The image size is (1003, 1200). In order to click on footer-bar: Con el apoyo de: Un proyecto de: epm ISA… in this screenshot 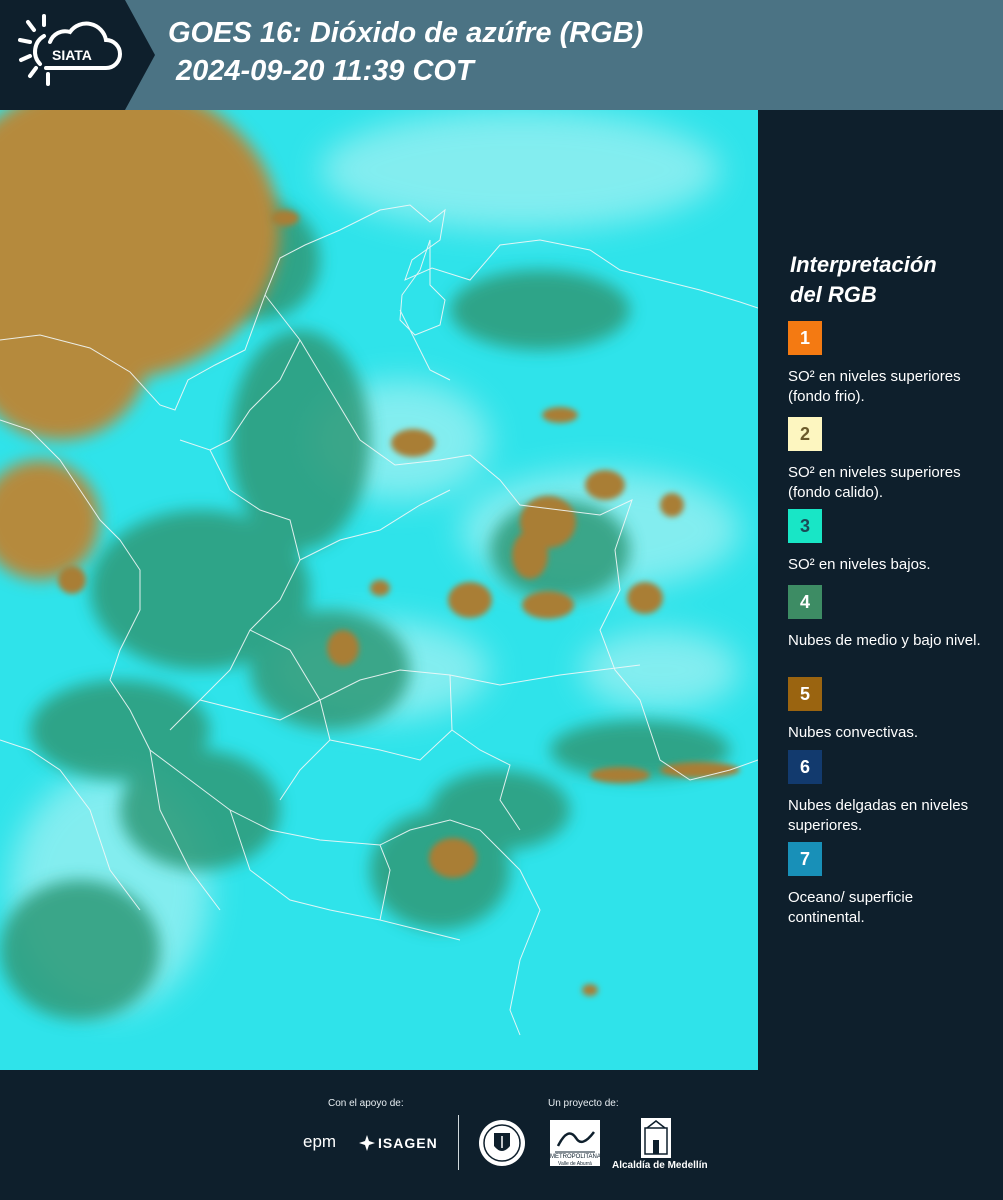, I will do `click(501, 1135)`.